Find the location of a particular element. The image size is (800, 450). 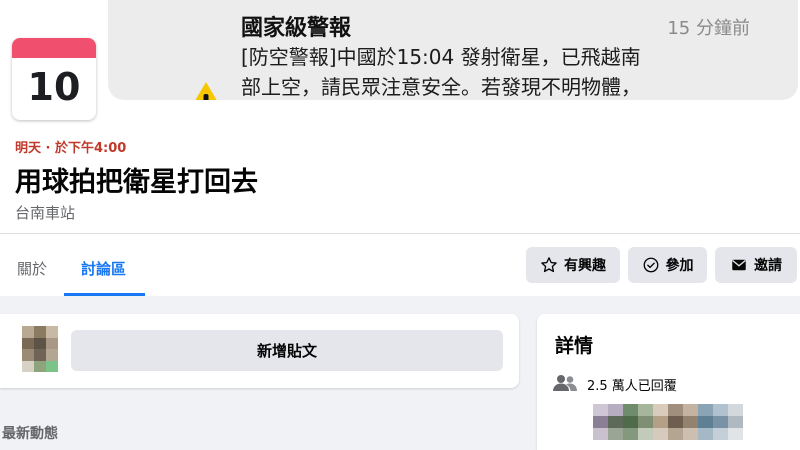

tab-about: 關於 is located at coordinates (32, 268).